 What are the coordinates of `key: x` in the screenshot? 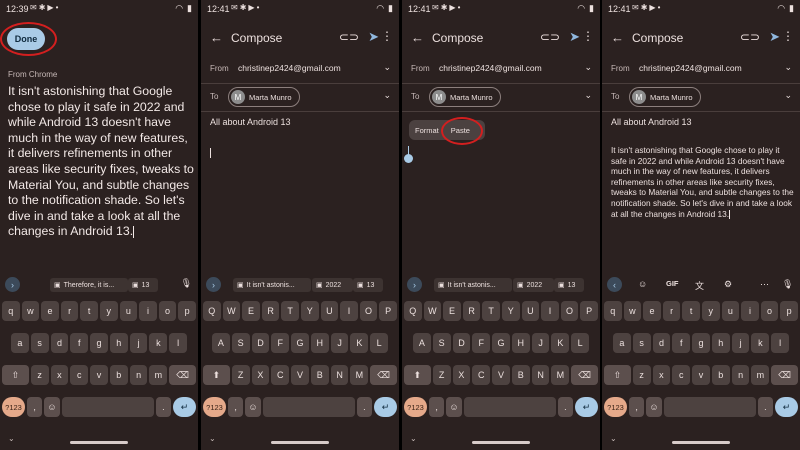 It's located at (661, 375).